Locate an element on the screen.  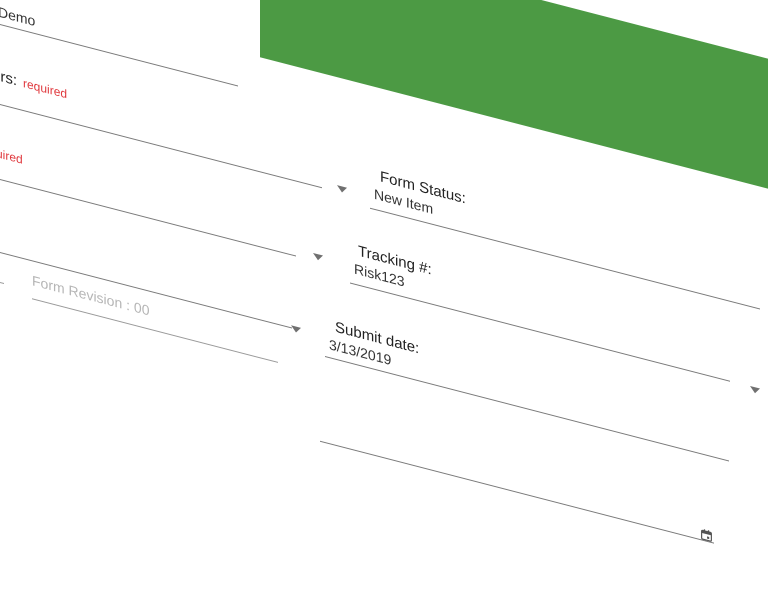
calendar-icon is located at coordinates (706, 535).